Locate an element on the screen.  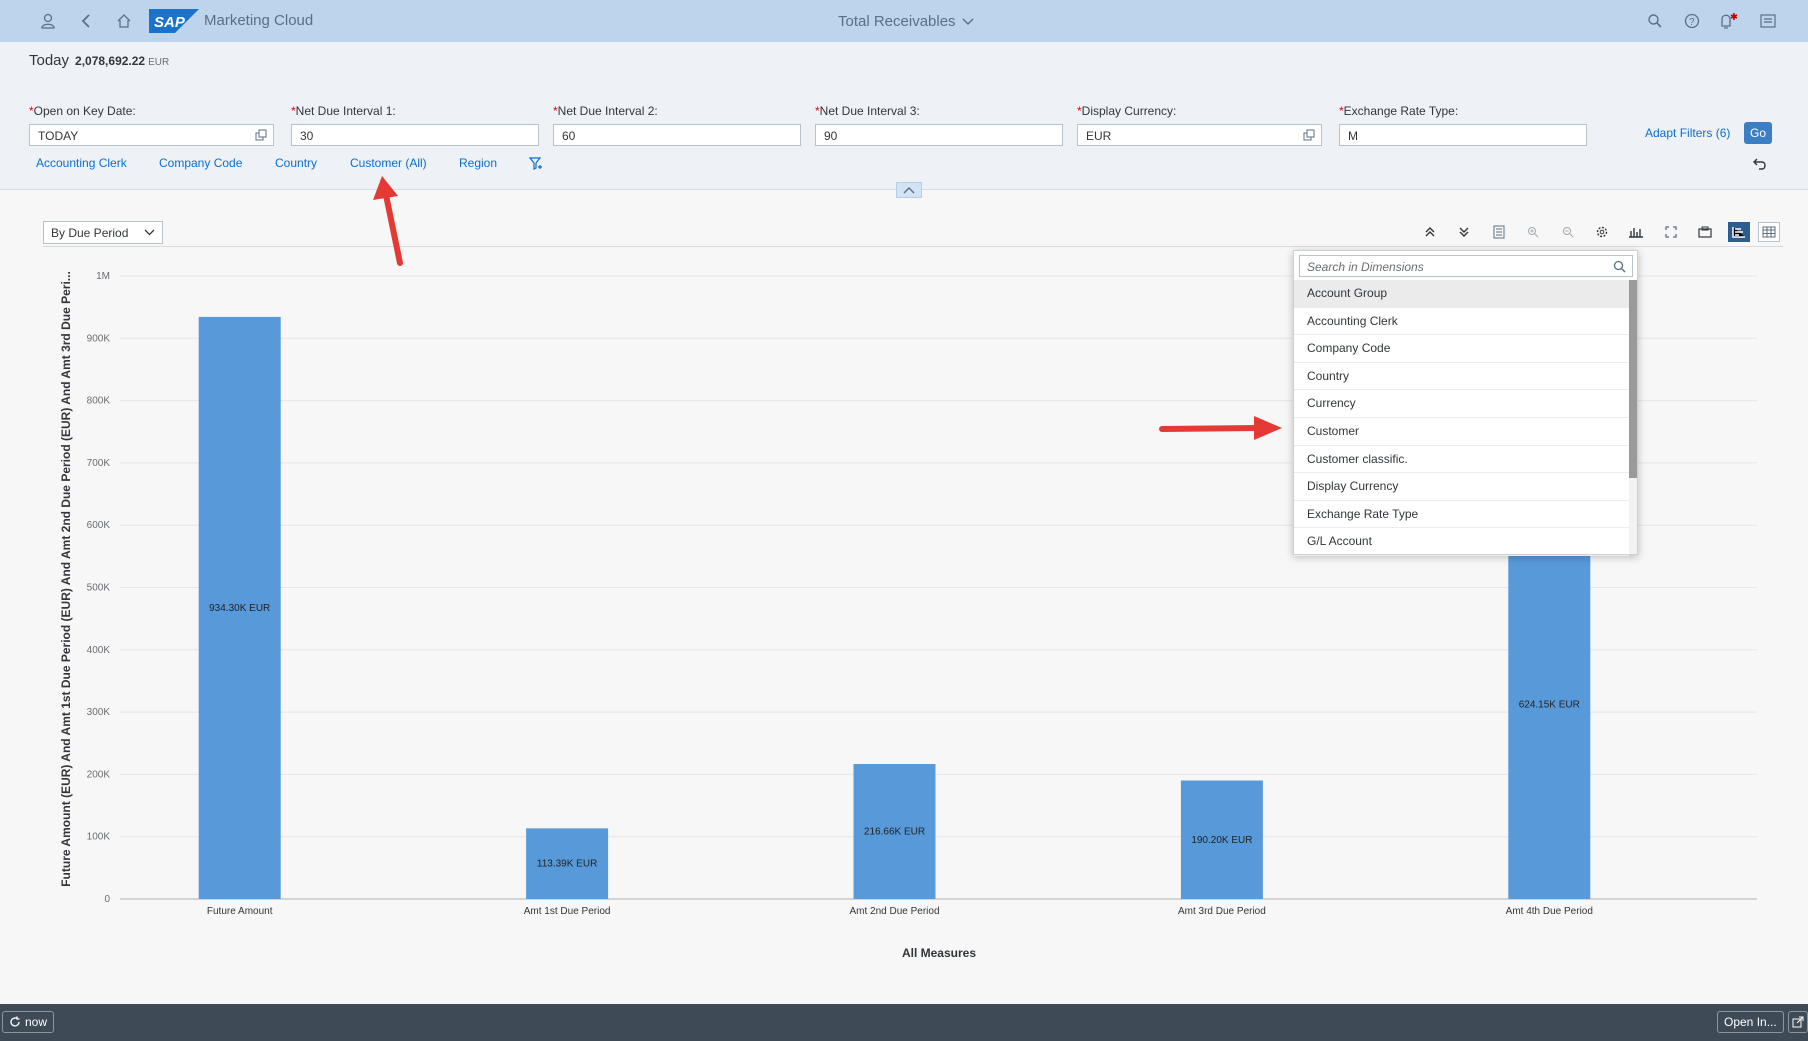
x-axis-title: All Measures is located at coordinates (939, 953).